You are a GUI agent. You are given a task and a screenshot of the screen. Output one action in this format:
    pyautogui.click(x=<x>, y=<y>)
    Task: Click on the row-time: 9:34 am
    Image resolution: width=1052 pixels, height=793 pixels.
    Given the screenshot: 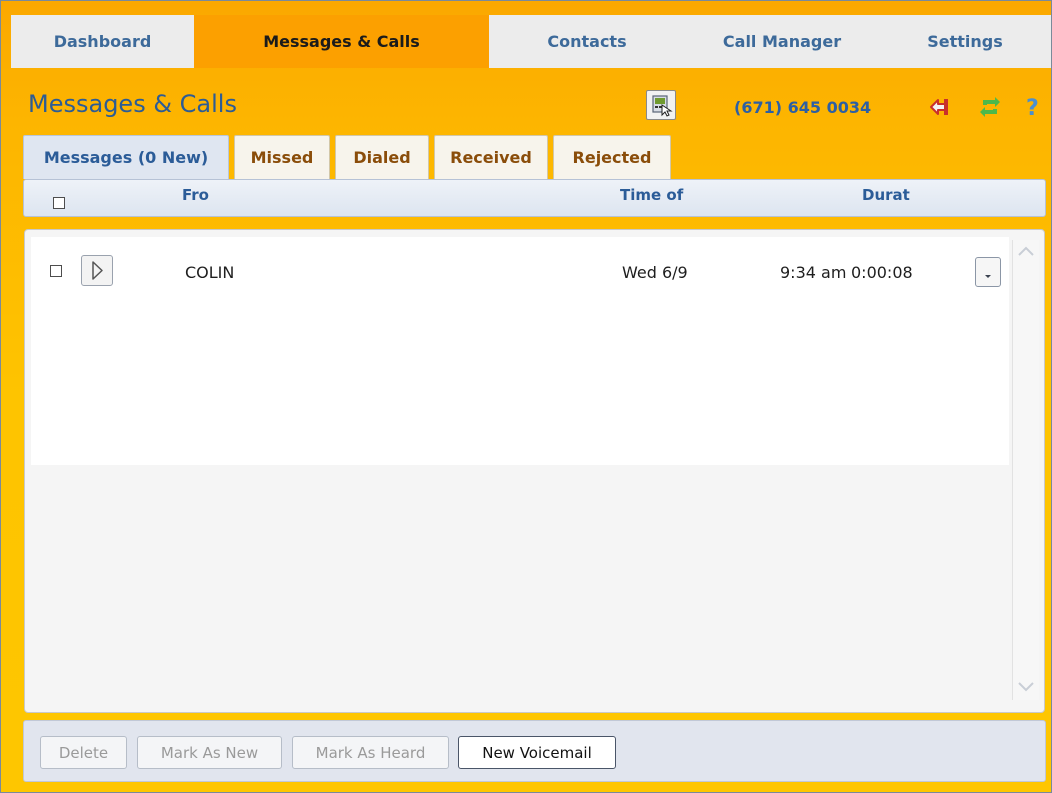 What is the action you would take?
    pyautogui.click(x=813, y=272)
    